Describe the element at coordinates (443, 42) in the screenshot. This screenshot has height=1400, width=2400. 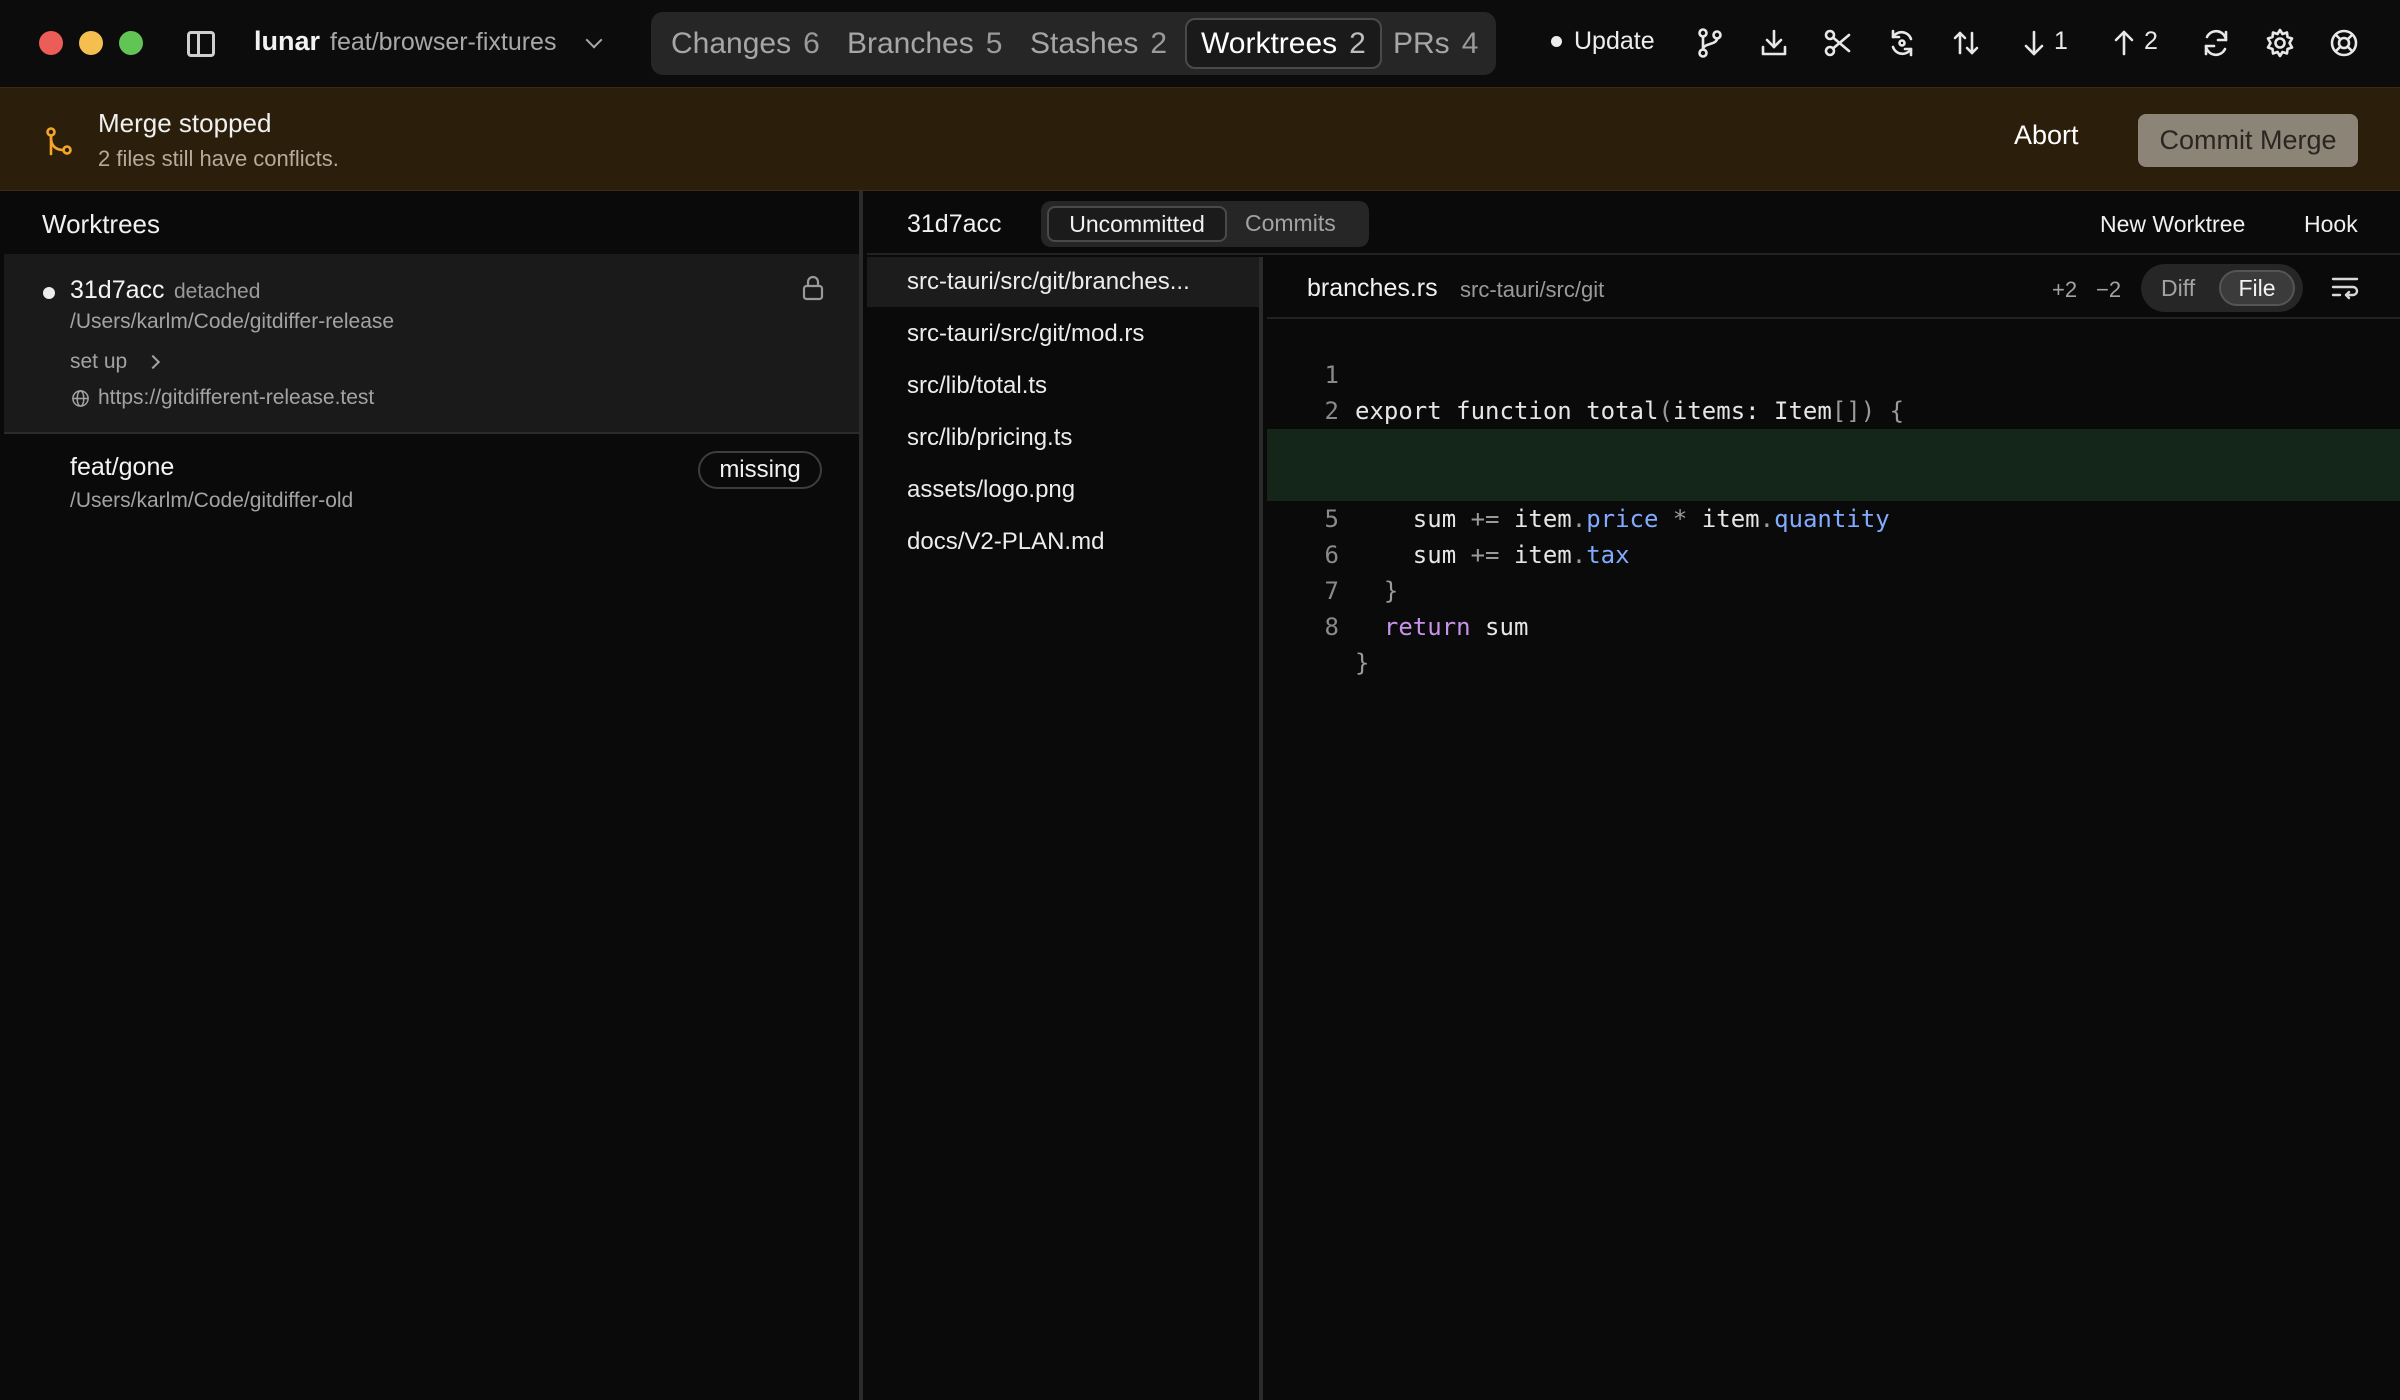
I see `branch-selector: feat/browser-fixtures` at that location.